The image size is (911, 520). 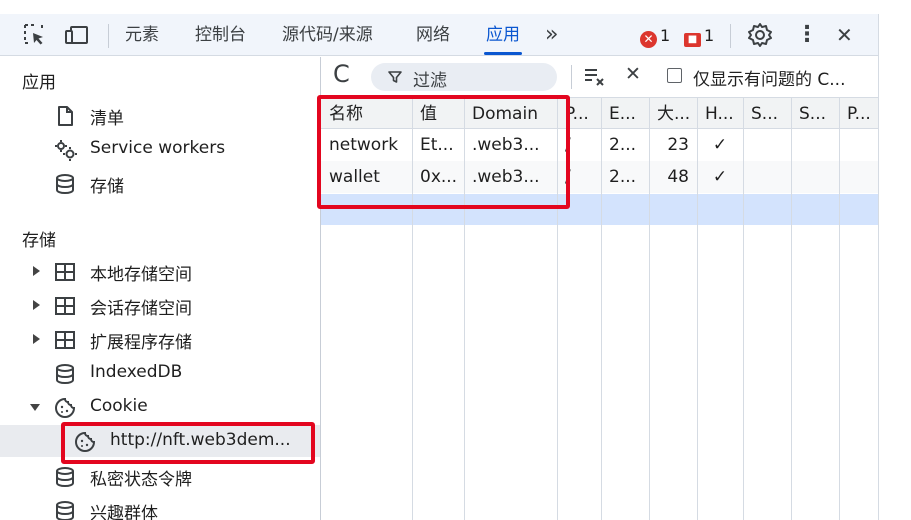 What do you see at coordinates (878, 267) in the screenshot?
I see `right-border` at bounding box center [878, 267].